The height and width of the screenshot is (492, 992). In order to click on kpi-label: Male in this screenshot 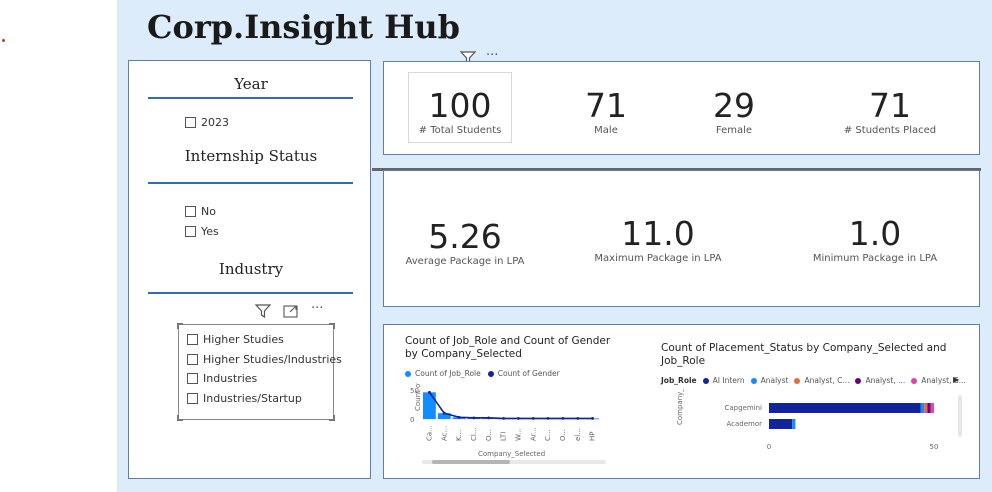, I will do `click(606, 130)`.